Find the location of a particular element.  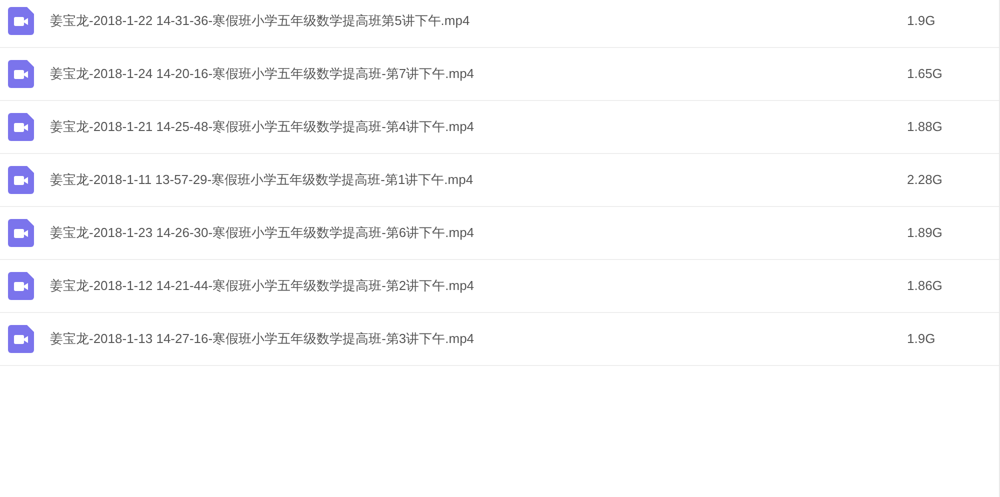

file-name: 姜宝龙-2018-1-22 14-31-36-寒假班小学五年级数学提高班第5讲下午.mp4 is located at coordinates (260, 21).